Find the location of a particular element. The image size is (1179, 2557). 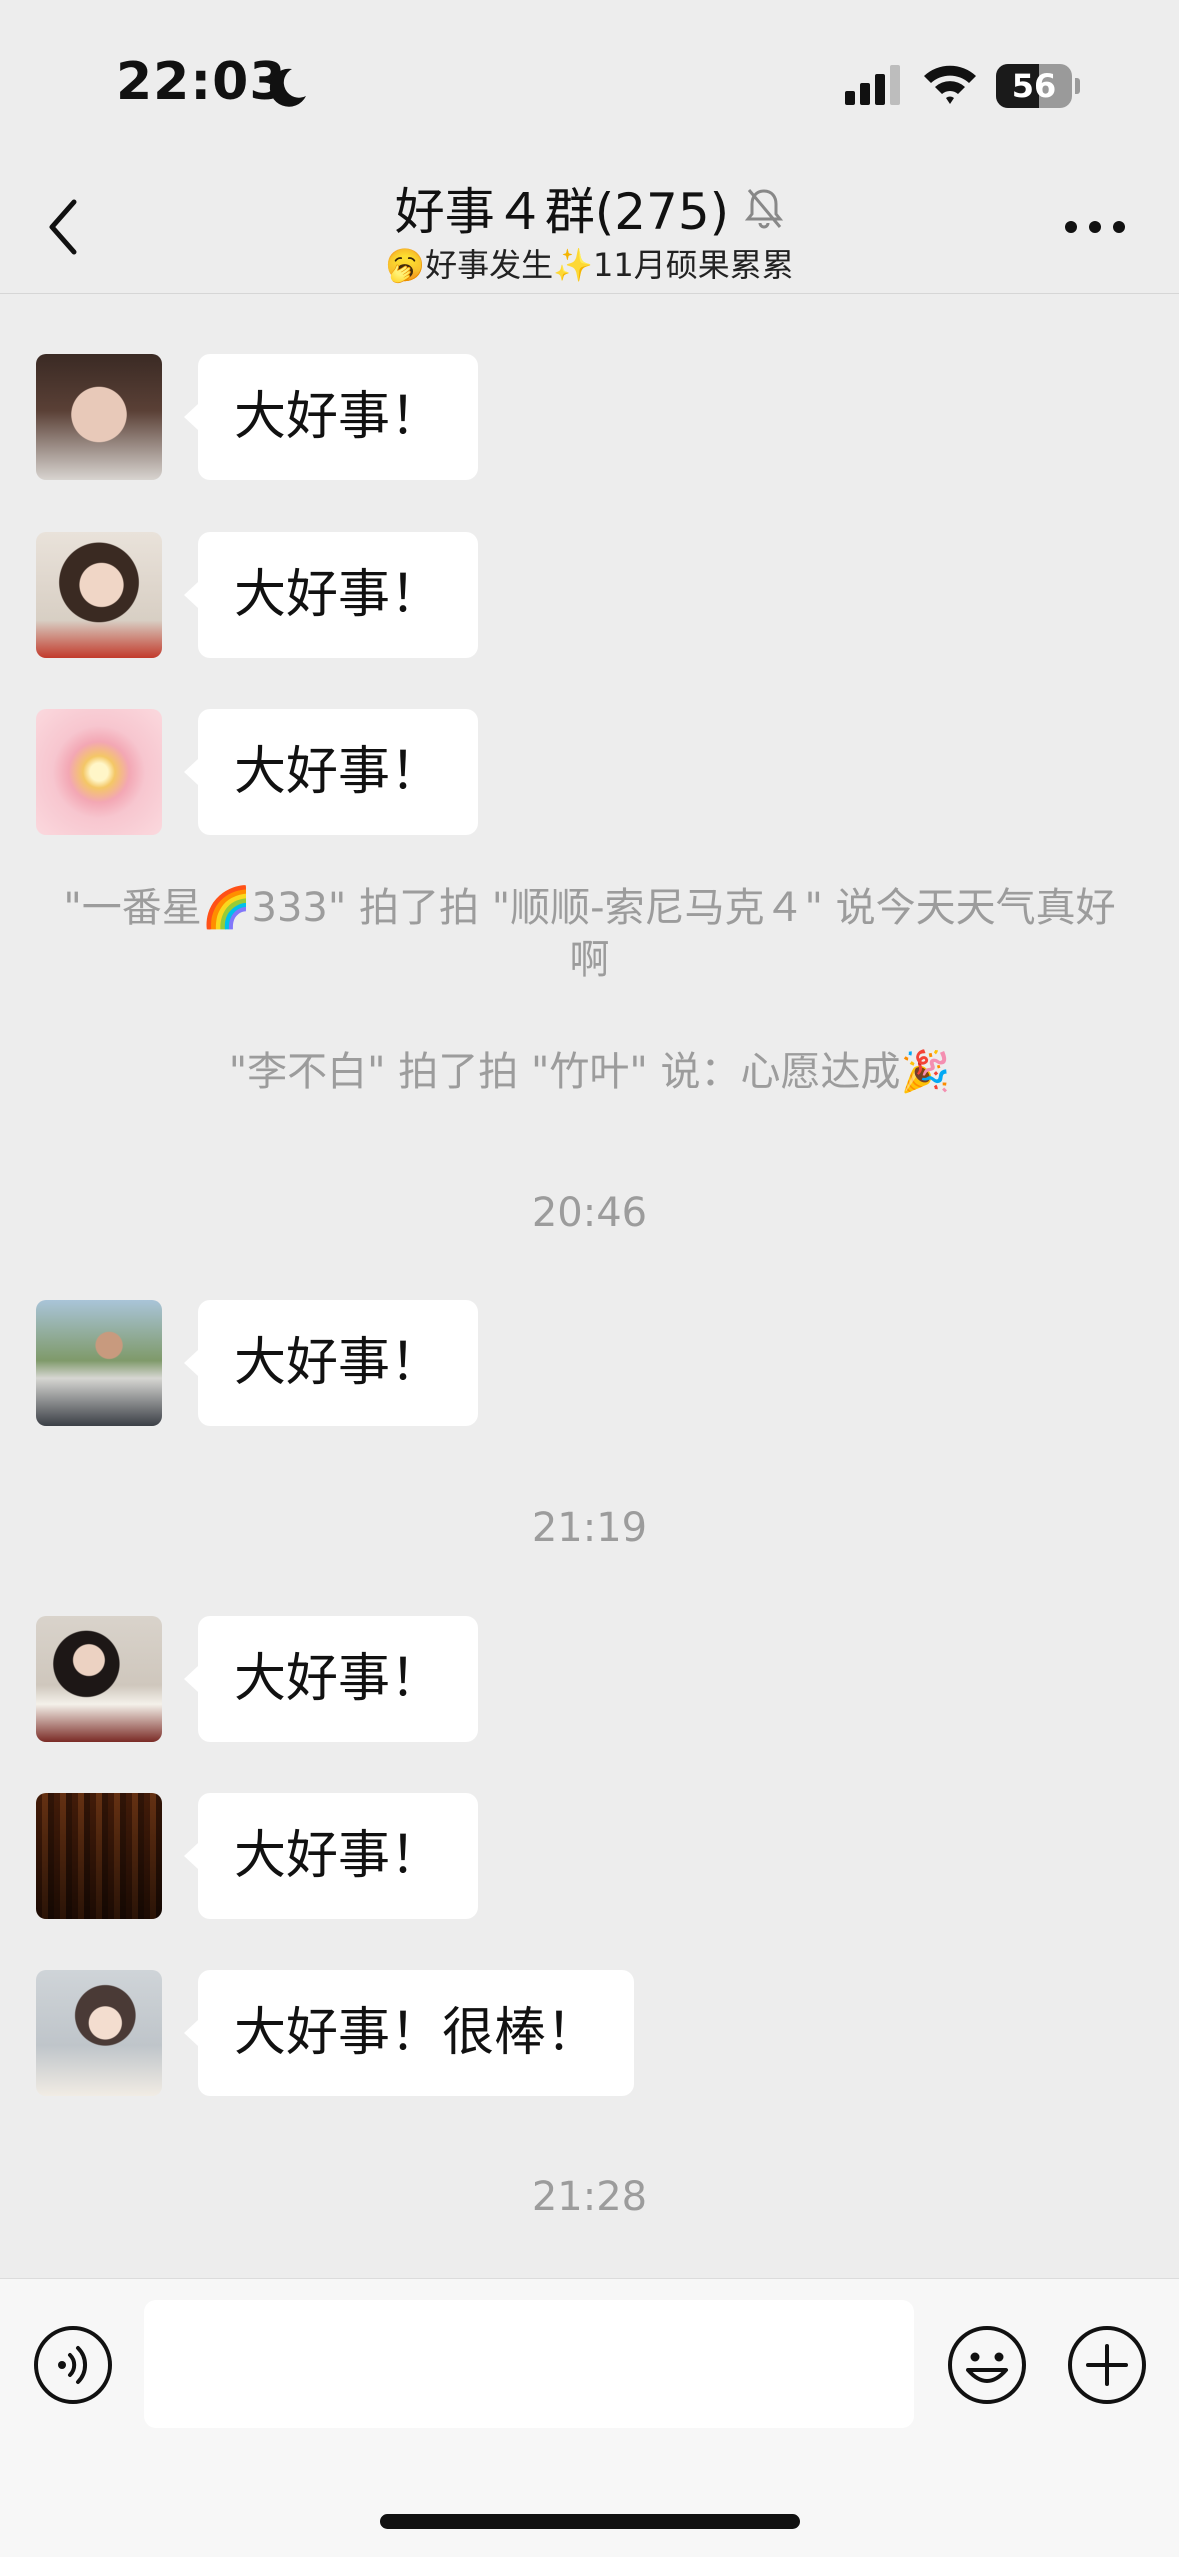

home-indicator is located at coordinates (590, 2521).